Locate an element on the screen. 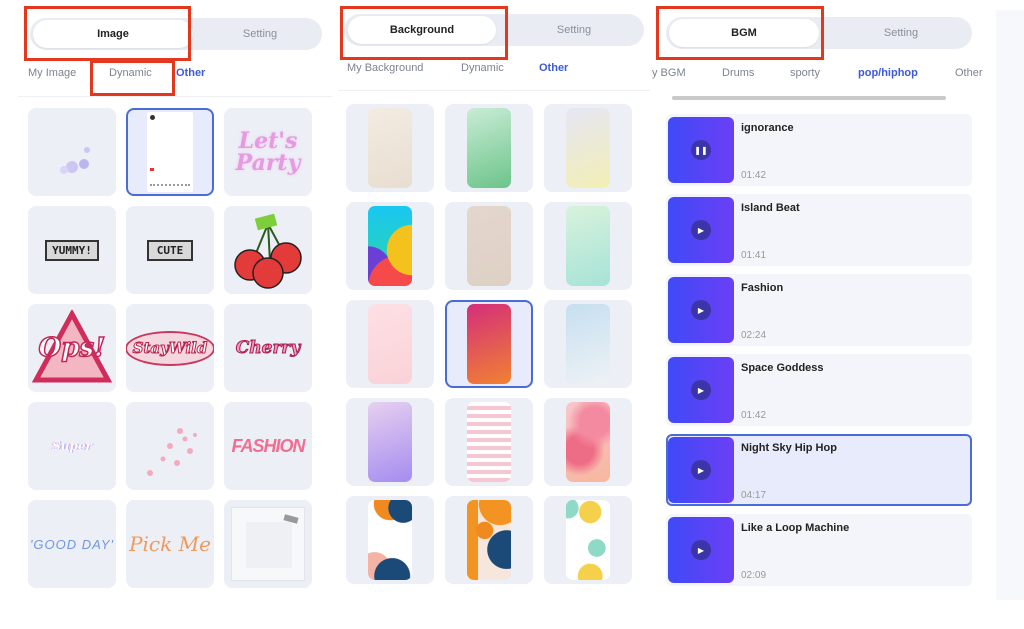 This screenshot has height=629, width=1024. tab-bgm-setting: Setting is located at coordinates (901, 33).